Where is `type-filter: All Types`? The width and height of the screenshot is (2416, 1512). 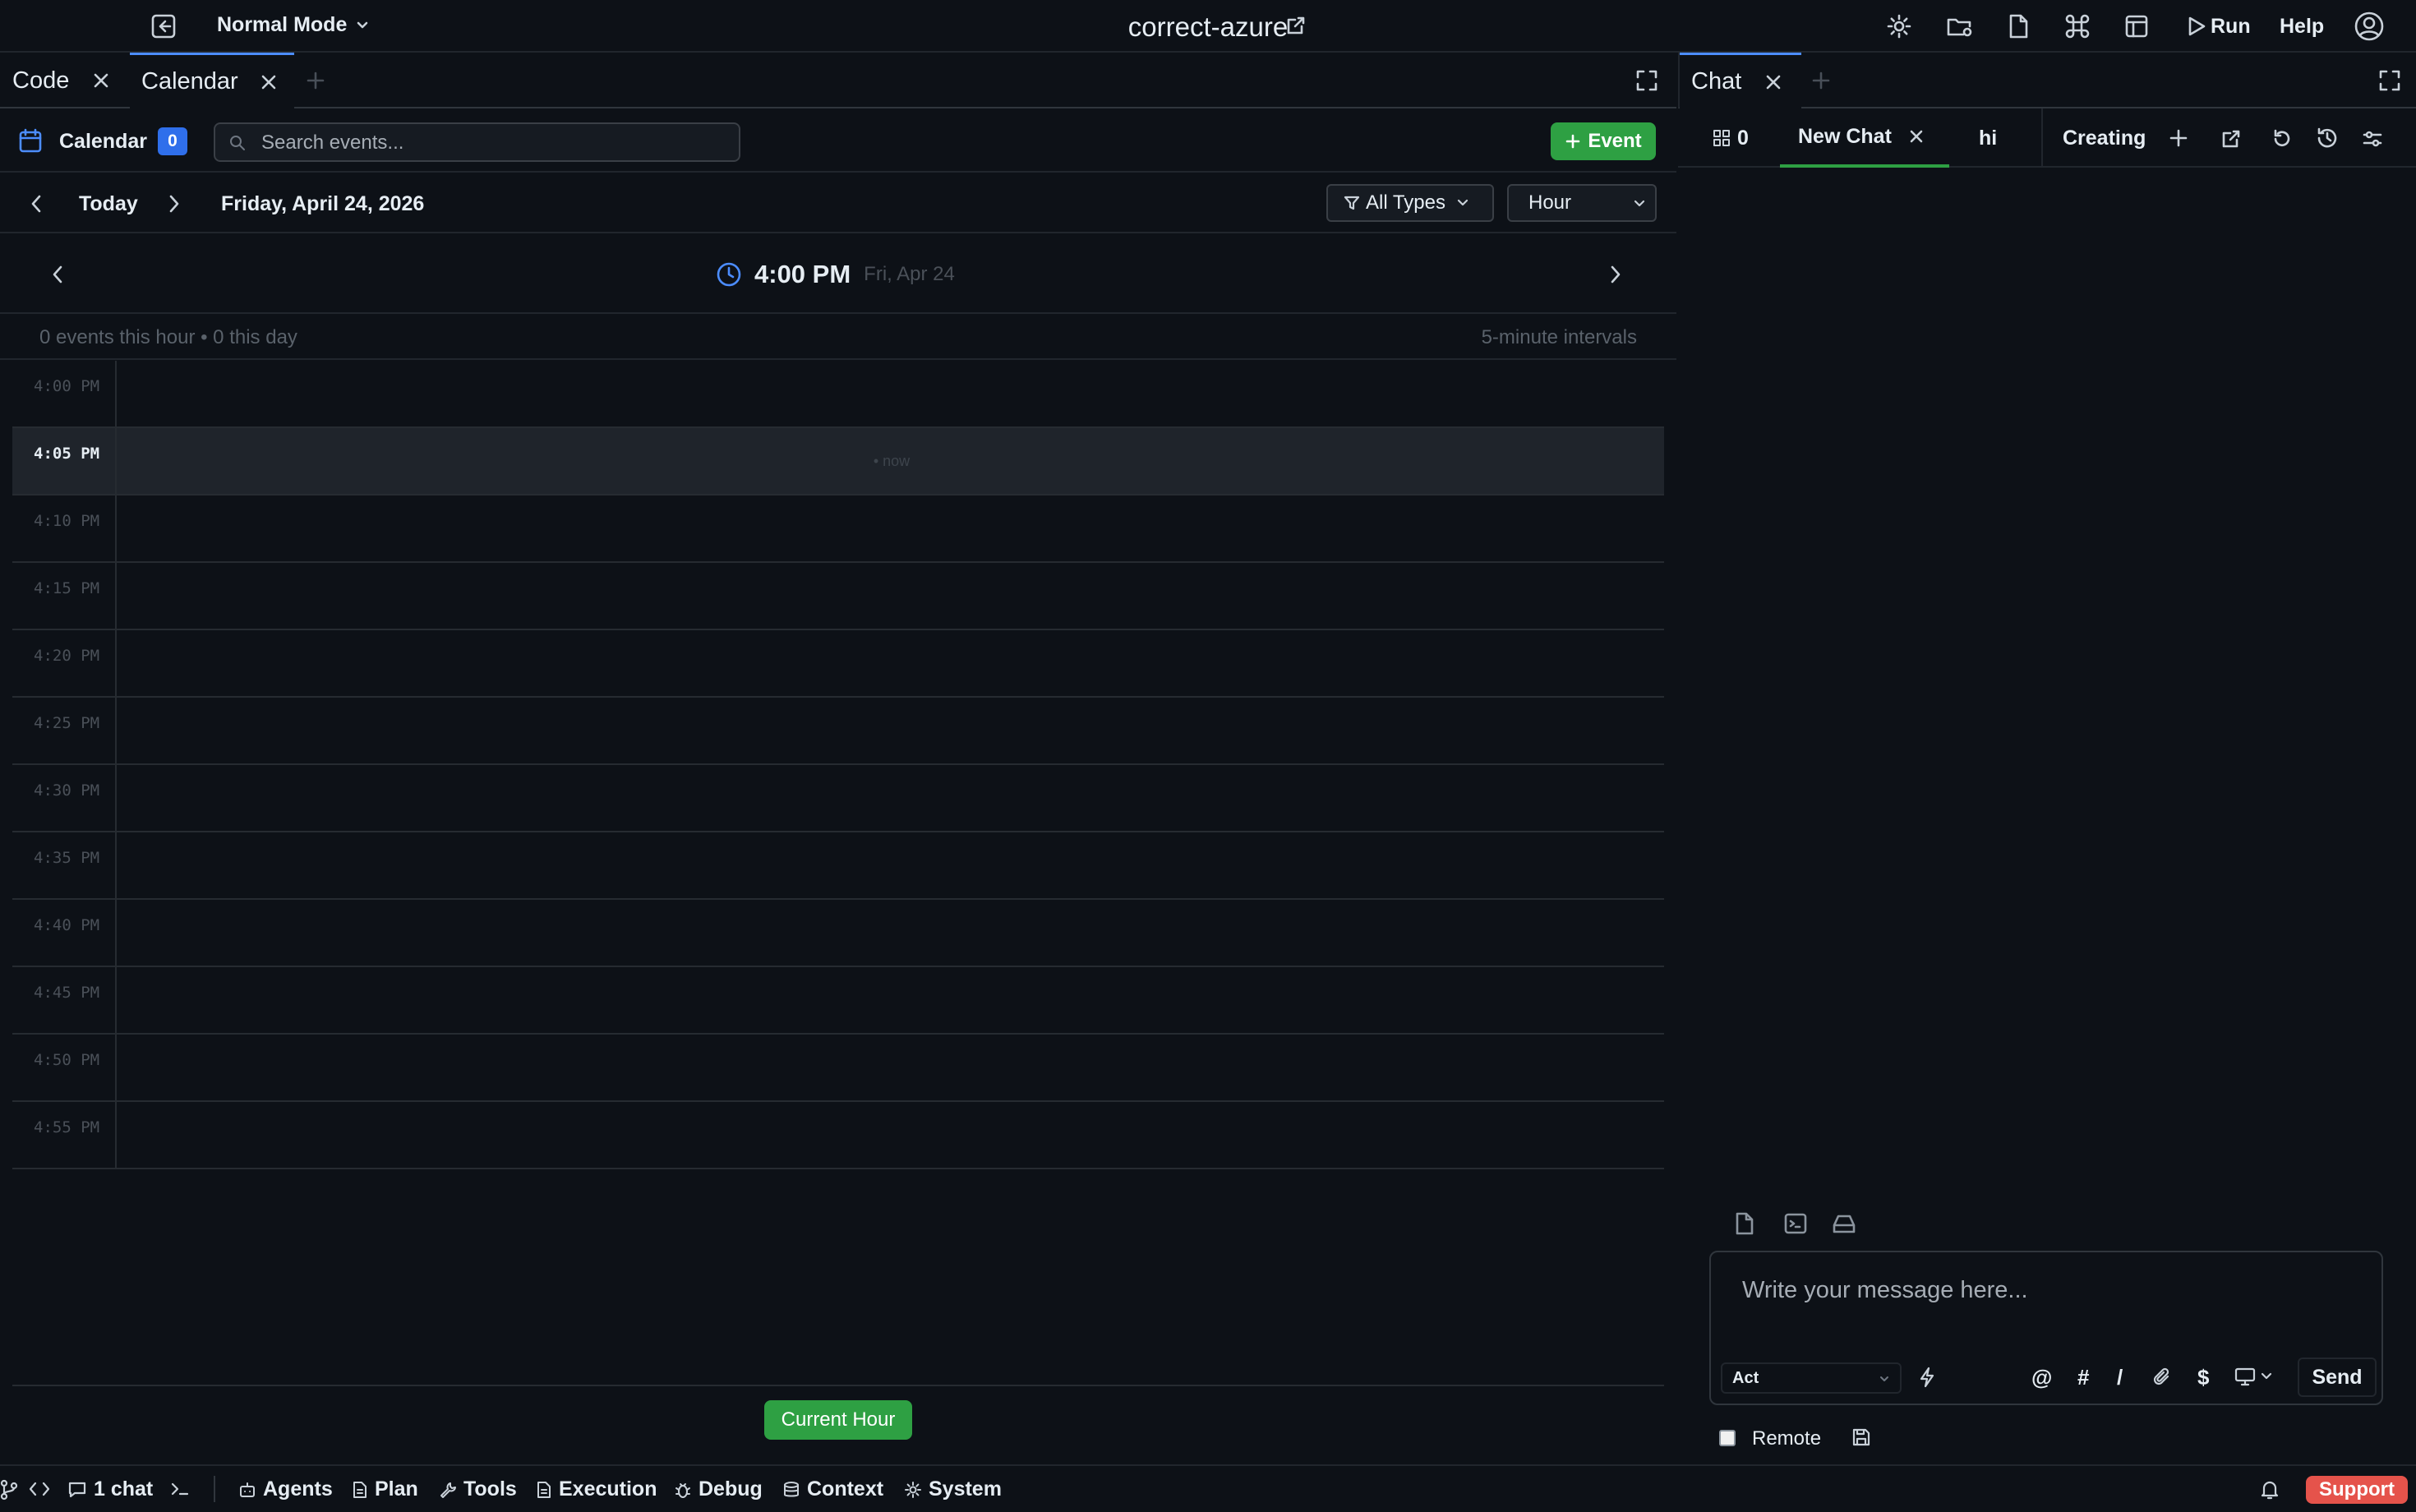 type-filter: All Types is located at coordinates (1410, 203).